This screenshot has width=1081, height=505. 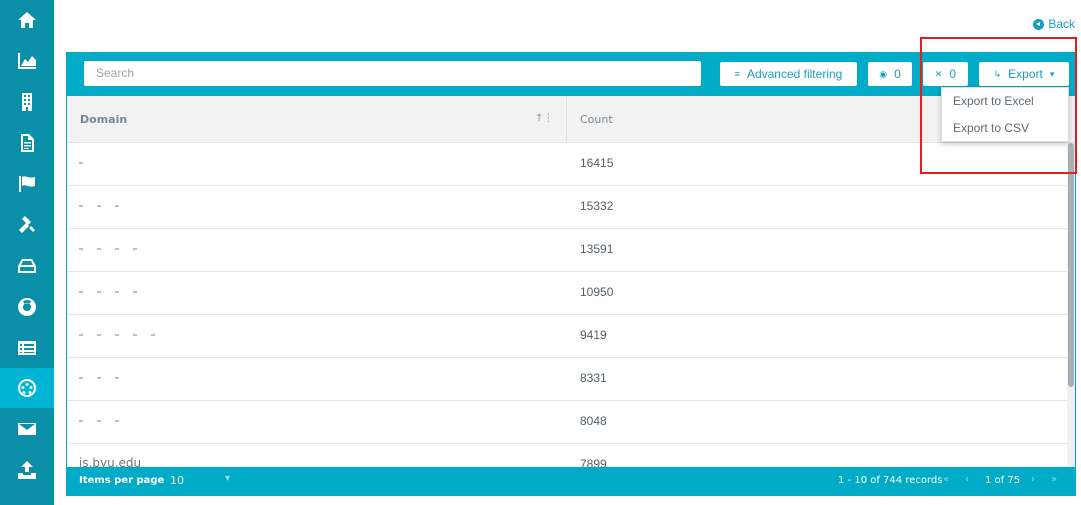 What do you see at coordinates (567, 336) in the screenshot?
I see `table-row: 9419` at bounding box center [567, 336].